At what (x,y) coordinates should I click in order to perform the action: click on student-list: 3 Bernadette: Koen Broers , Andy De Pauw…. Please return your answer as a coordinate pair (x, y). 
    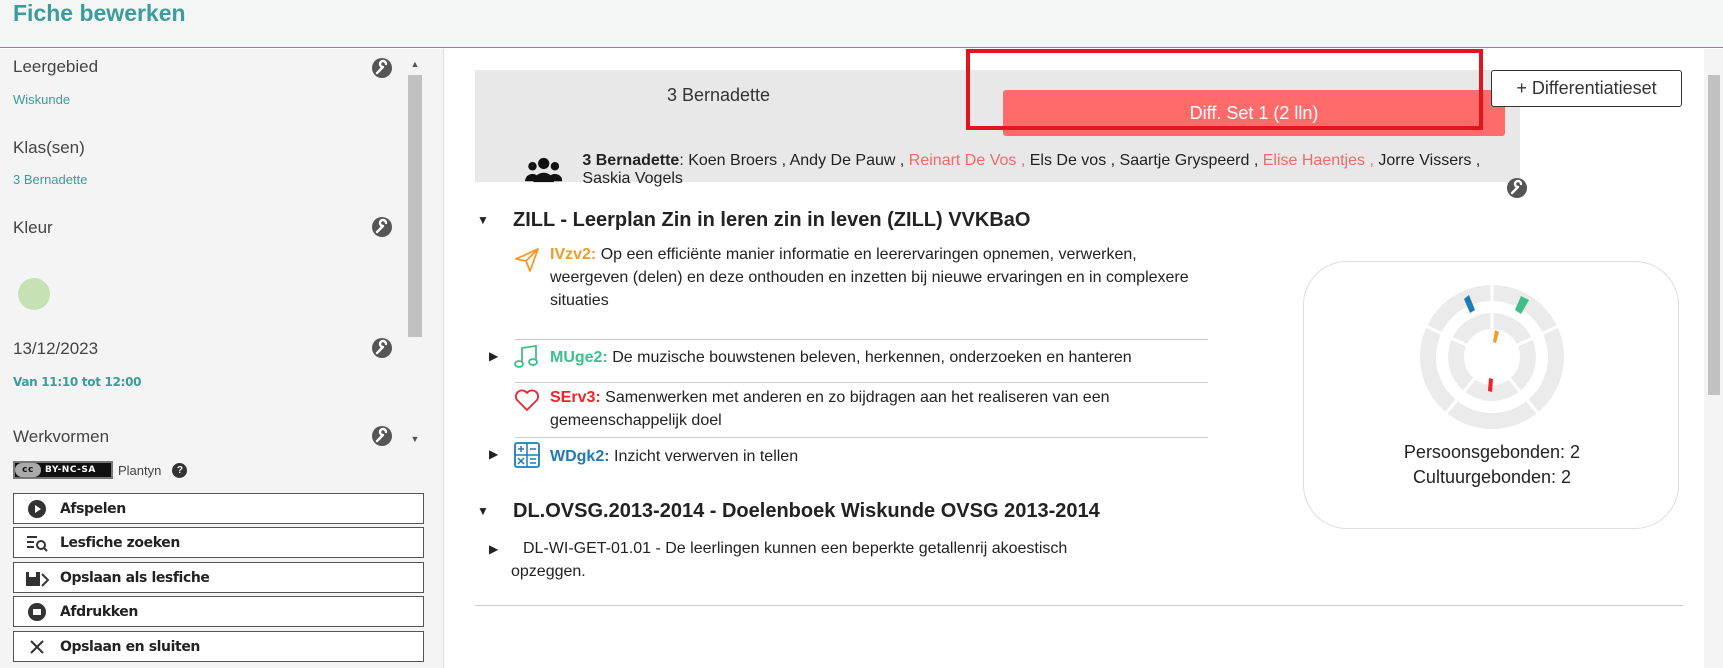
    Looking at the image, I should click on (1031, 169).